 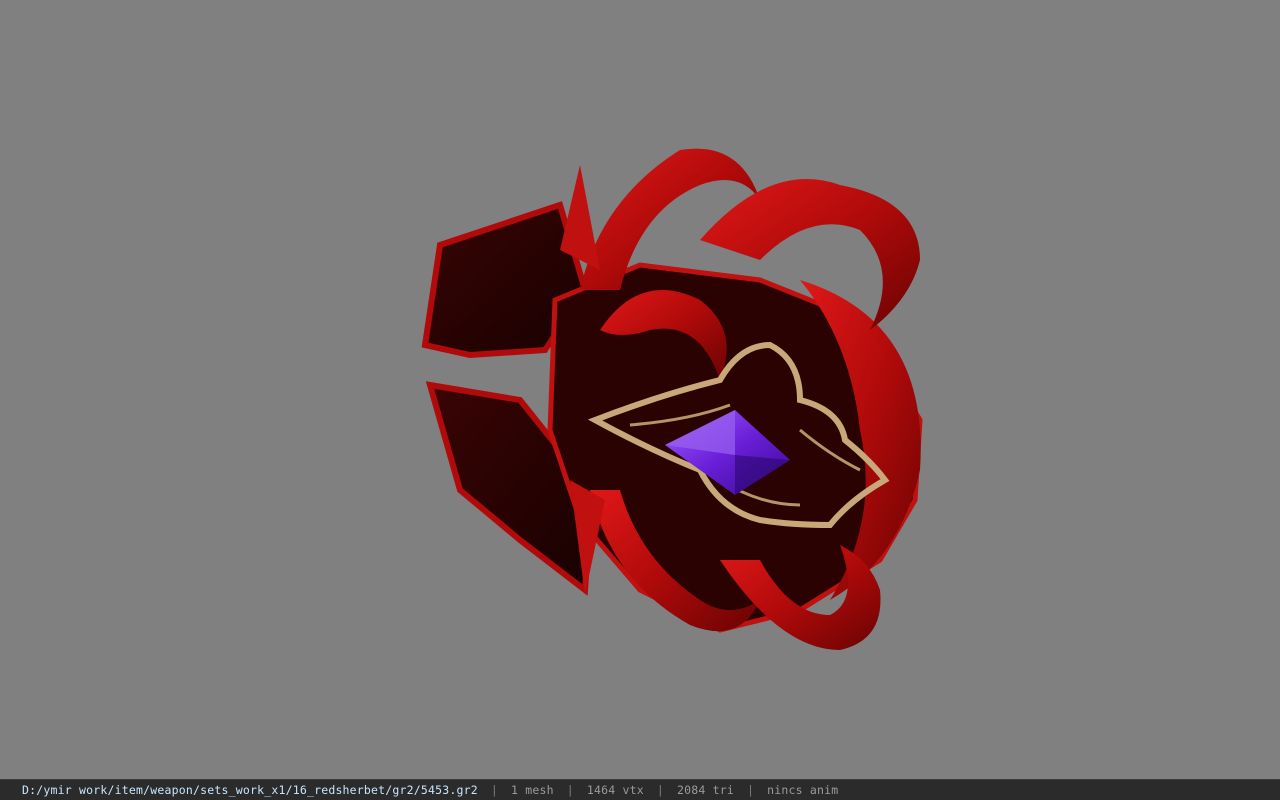 I want to click on mesh-count: 1 mesh, so click(x=532, y=790).